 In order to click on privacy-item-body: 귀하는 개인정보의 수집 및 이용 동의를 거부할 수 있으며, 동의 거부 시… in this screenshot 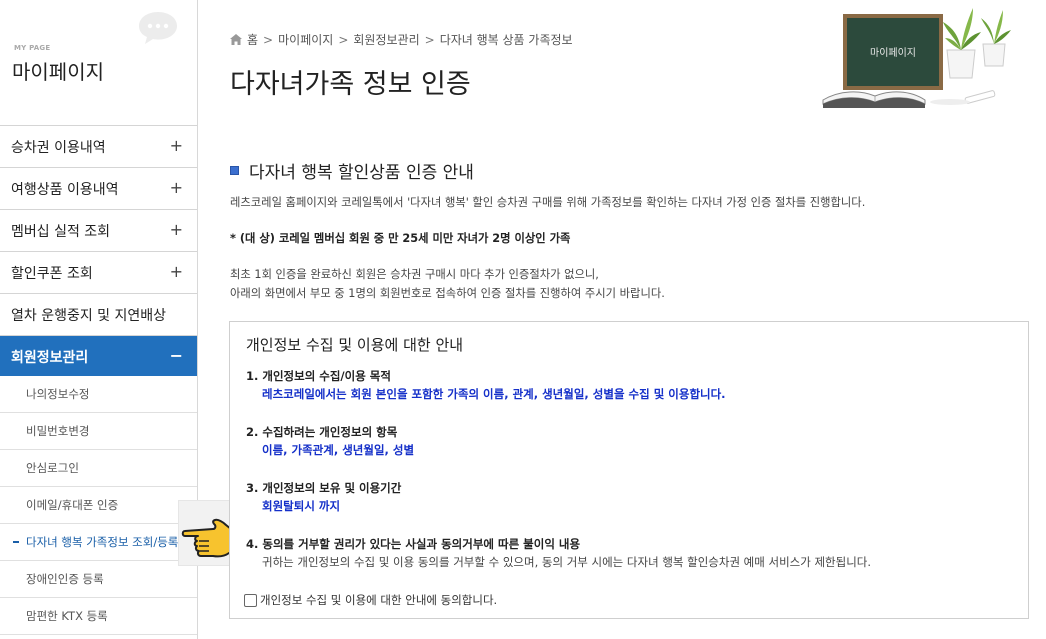, I will do `click(567, 562)`.